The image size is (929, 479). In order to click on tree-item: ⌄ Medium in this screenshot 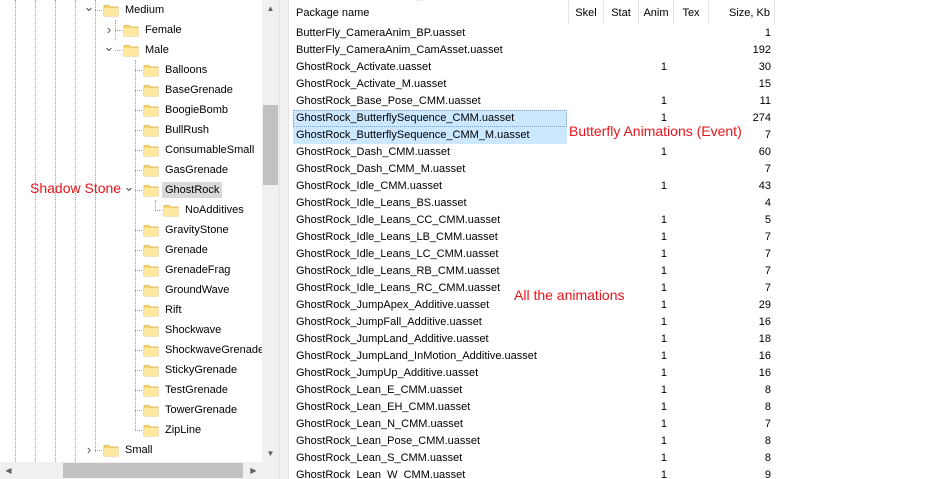, I will do `click(131, 10)`.